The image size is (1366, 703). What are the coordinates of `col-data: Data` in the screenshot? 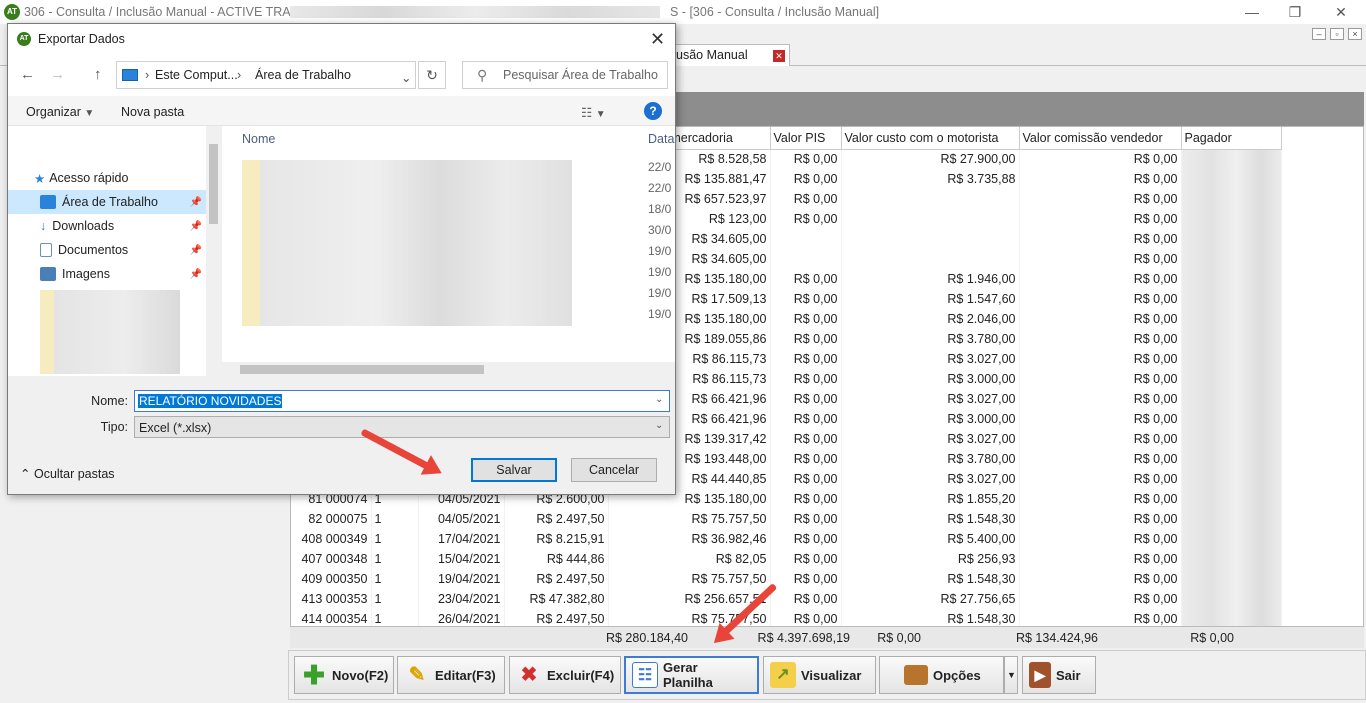 It's located at (661, 139).